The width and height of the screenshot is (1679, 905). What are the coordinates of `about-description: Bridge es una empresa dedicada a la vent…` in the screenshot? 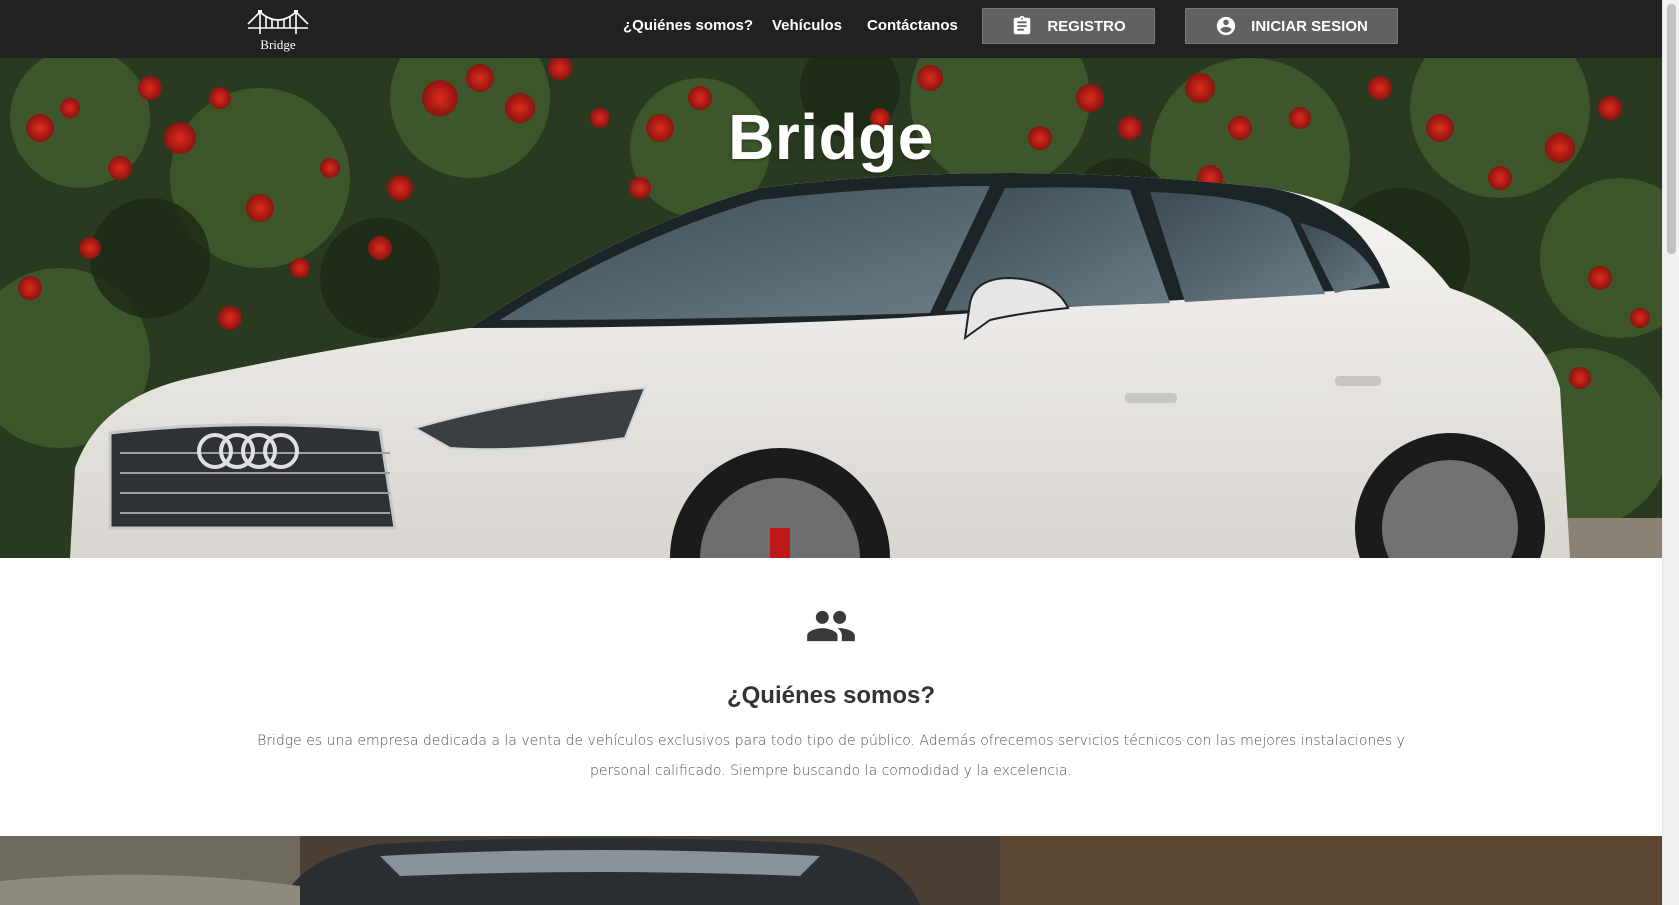 It's located at (831, 756).